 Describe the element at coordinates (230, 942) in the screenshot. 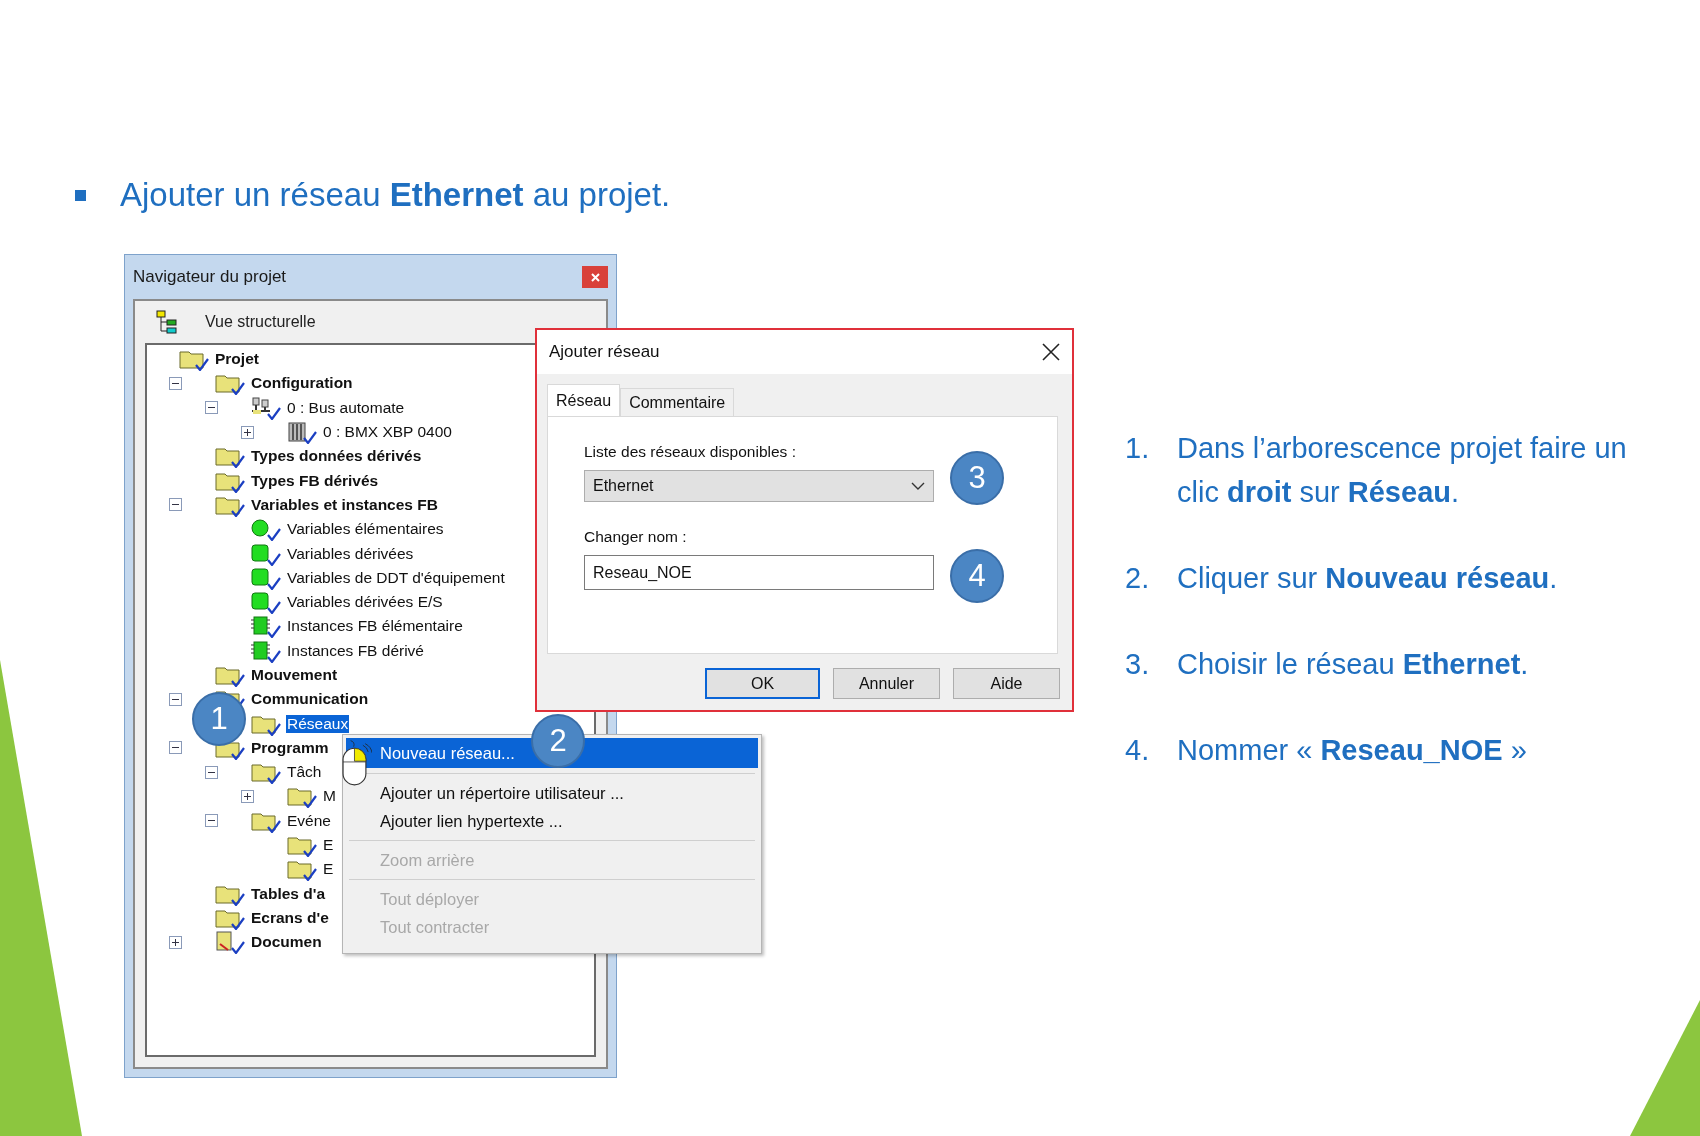

I see `document-icon` at that location.